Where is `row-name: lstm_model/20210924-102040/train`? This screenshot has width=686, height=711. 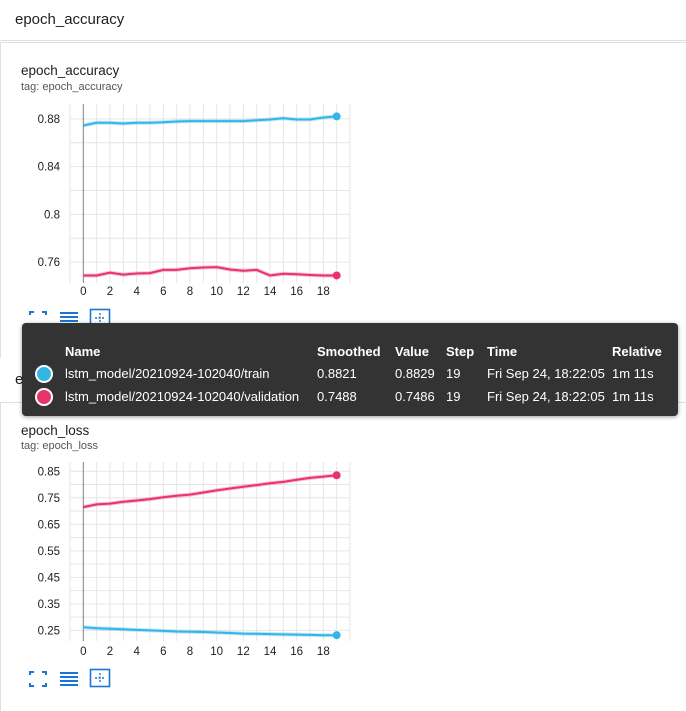
row-name: lstm_model/20210924-102040/train is located at coordinates (167, 373).